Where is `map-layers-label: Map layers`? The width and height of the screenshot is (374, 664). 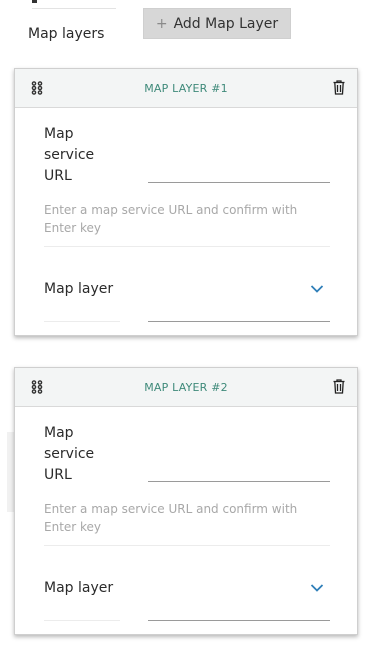
map-layers-label: Map layers is located at coordinates (66, 34).